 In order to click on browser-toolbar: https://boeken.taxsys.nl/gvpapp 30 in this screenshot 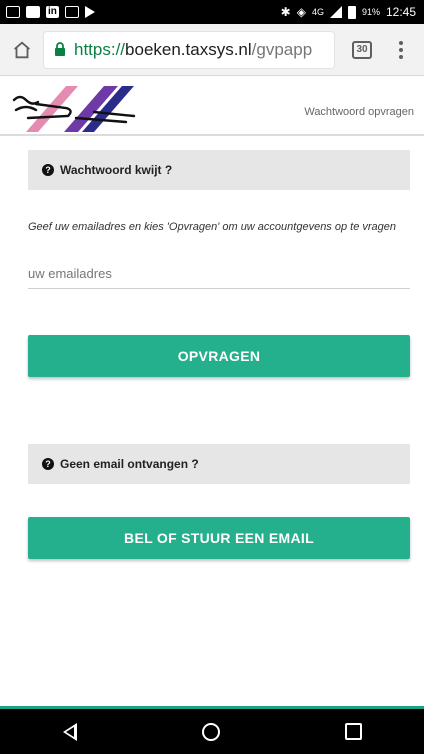, I will do `click(212, 50)`.